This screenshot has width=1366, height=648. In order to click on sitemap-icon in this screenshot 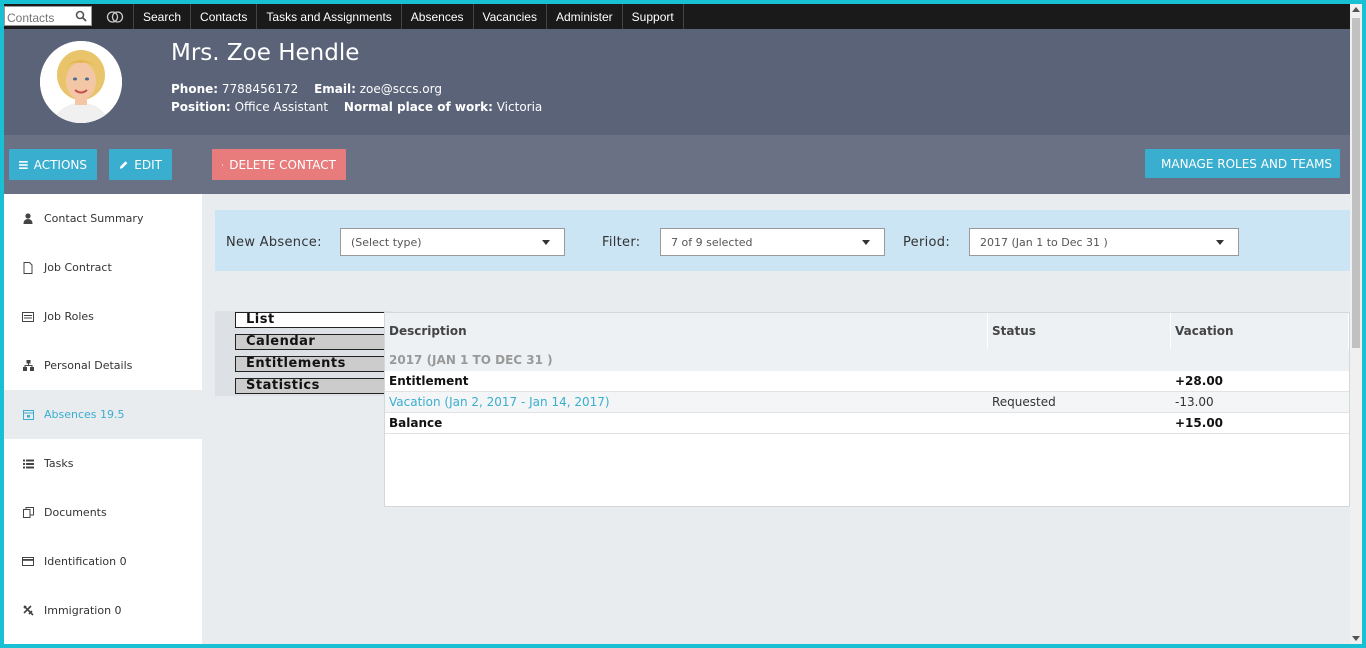, I will do `click(28, 366)`.